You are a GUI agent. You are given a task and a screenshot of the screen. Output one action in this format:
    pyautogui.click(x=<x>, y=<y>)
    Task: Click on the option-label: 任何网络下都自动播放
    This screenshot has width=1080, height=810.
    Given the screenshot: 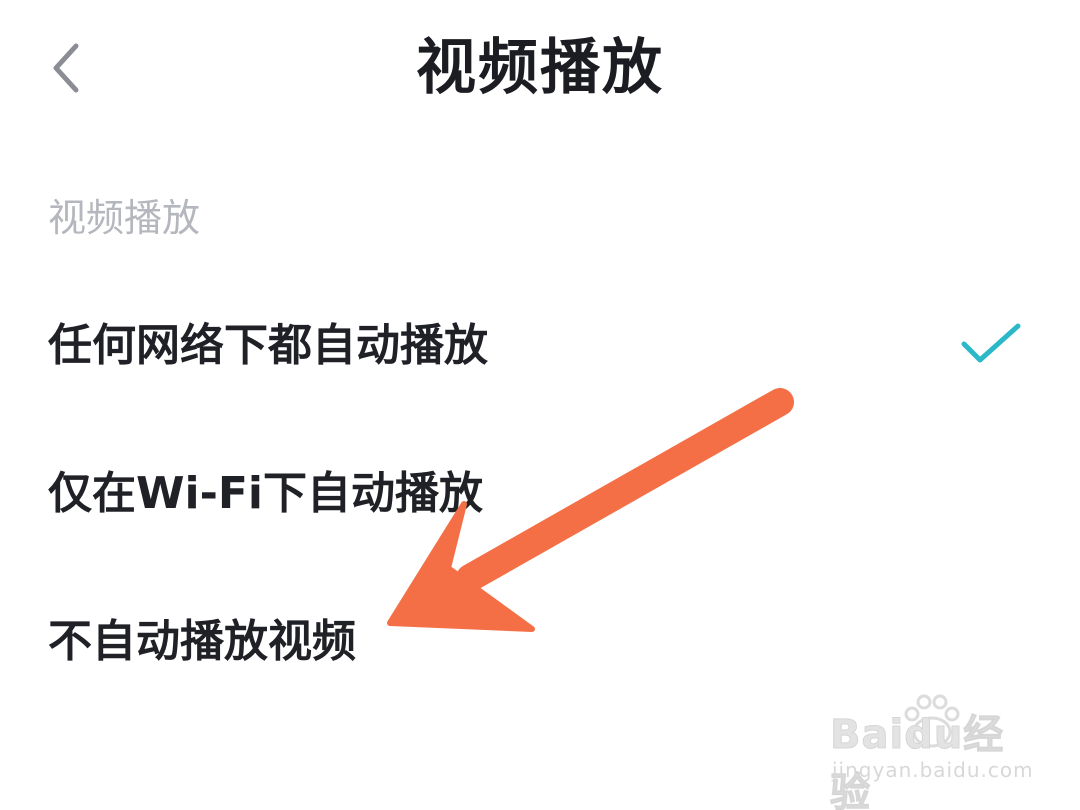 What is the action you would take?
    pyautogui.click(x=268, y=345)
    